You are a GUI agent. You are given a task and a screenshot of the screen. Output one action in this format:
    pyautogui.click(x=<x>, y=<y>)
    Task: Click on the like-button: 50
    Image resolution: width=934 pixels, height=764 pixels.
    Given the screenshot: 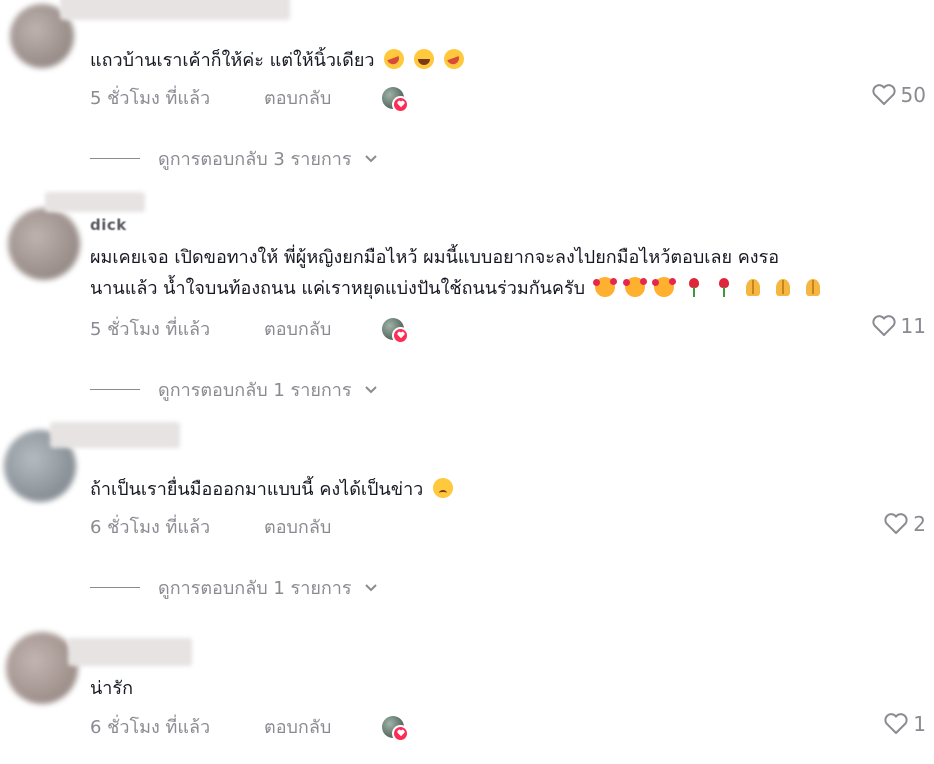 What is the action you would take?
    pyautogui.click(x=898, y=95)
    